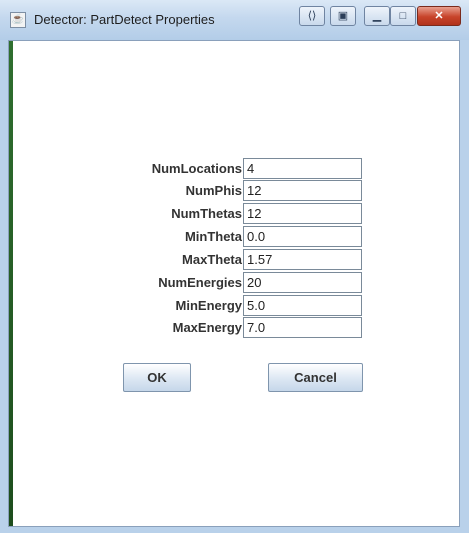 The height and width of the screenshot is (533, 469). What do you see at coordinates (302, 327) in the screenshot?
I see `max-energy-field` at bounding box center [302, 327].